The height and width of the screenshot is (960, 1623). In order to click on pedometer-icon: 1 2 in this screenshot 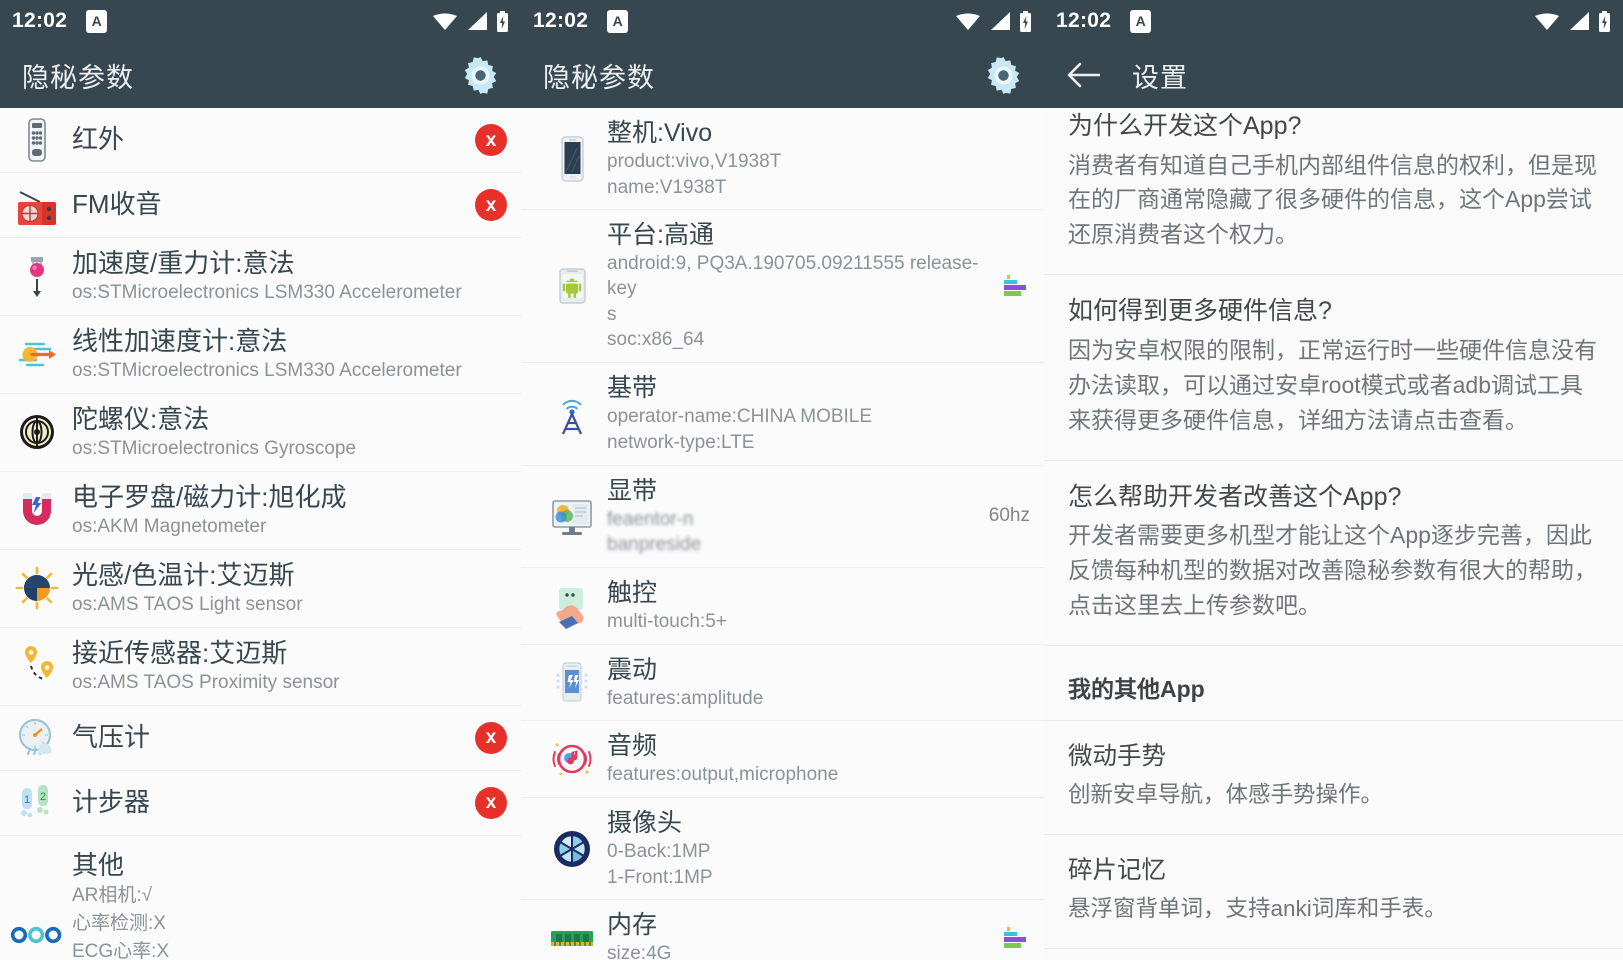, I will do `click(37, 803)`.